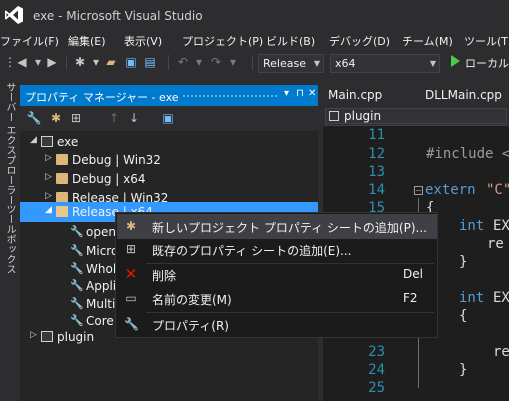 The width and height of the screenshot is (509, 401). I want to click on new-sheet-icon: ✱, so click(131, 226).